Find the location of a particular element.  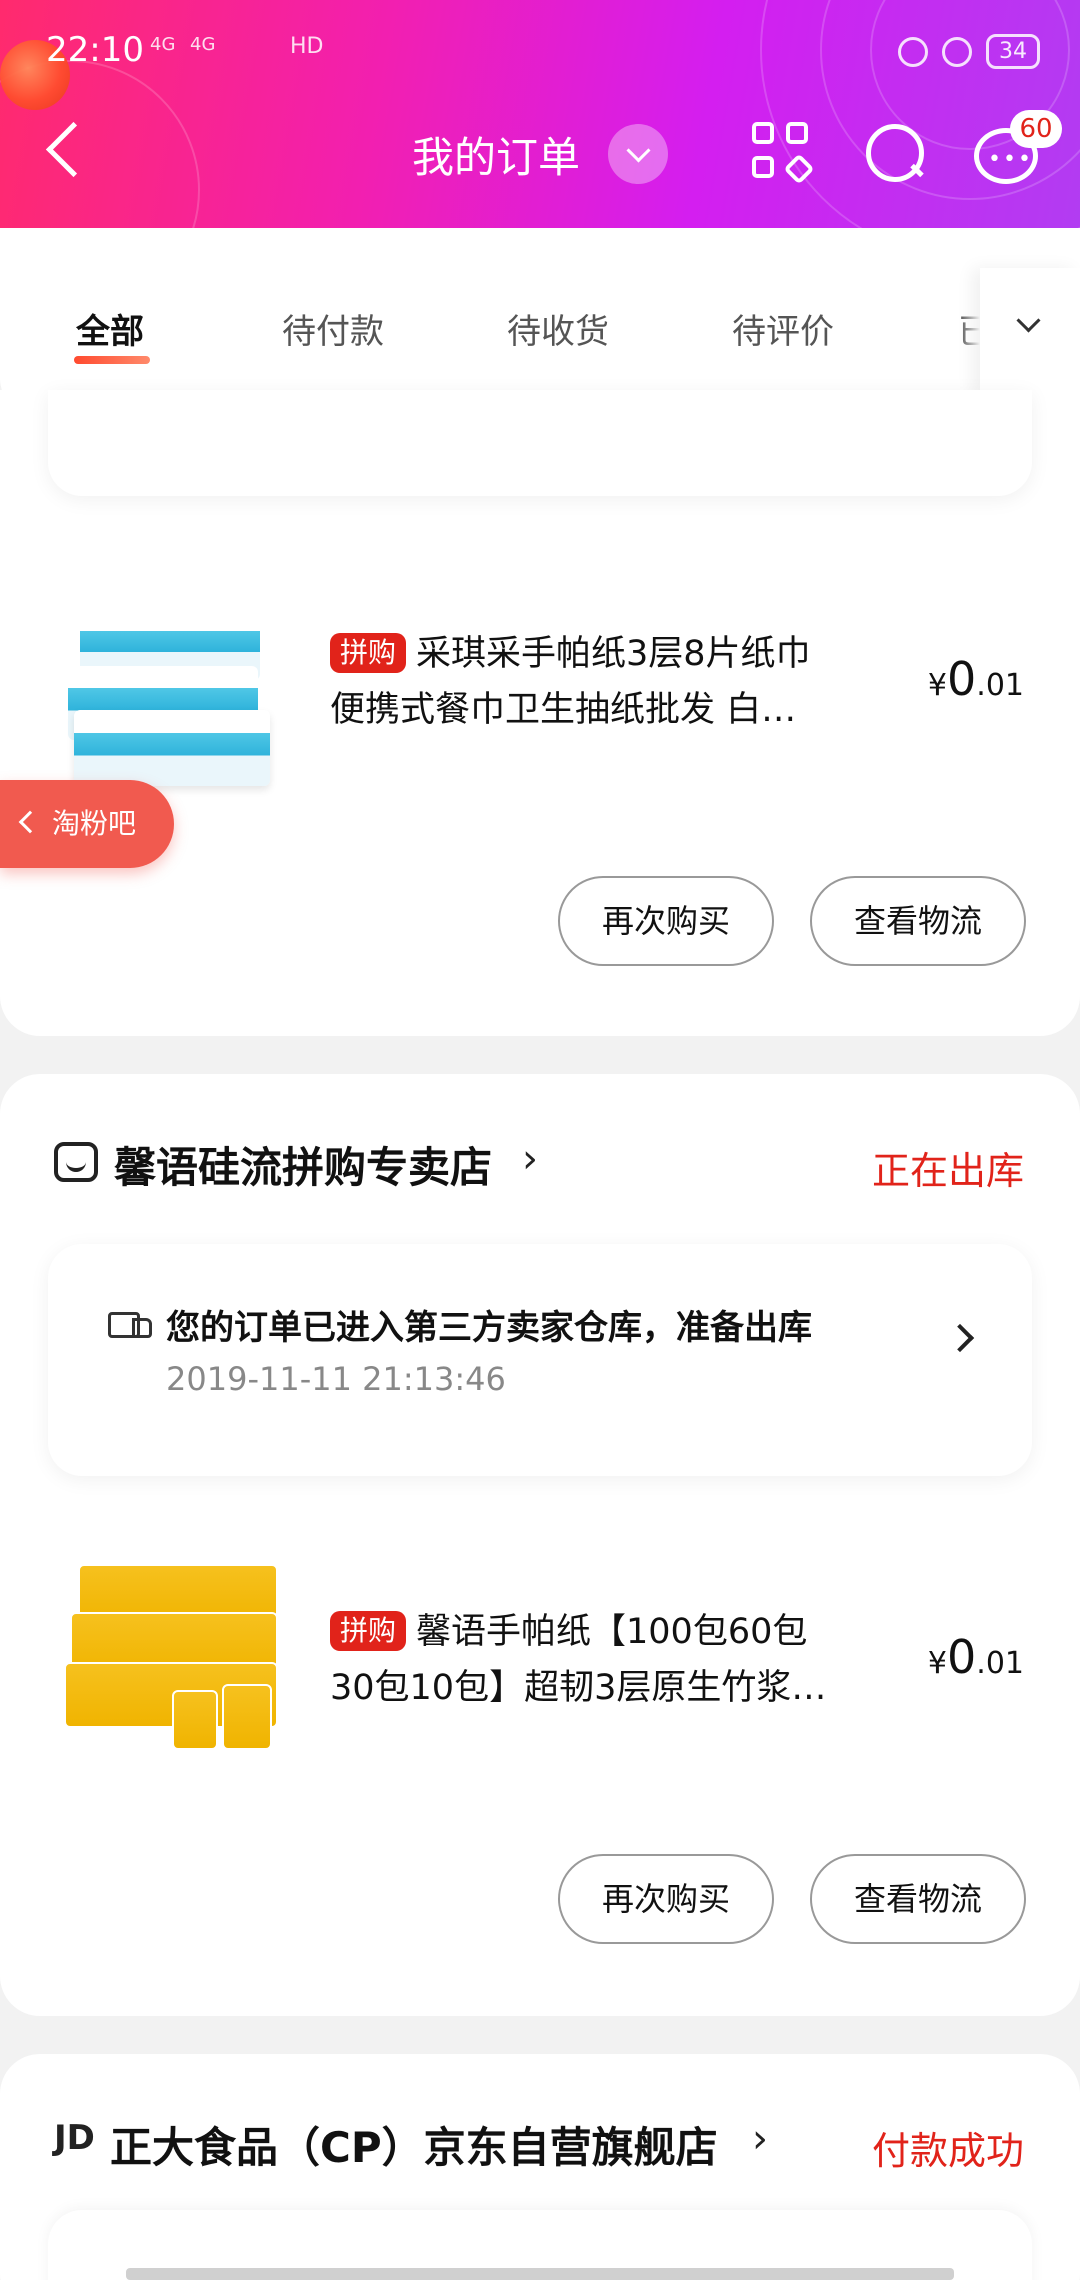

tab-pending-review: 待评价 is located at coordinates (783, 328).